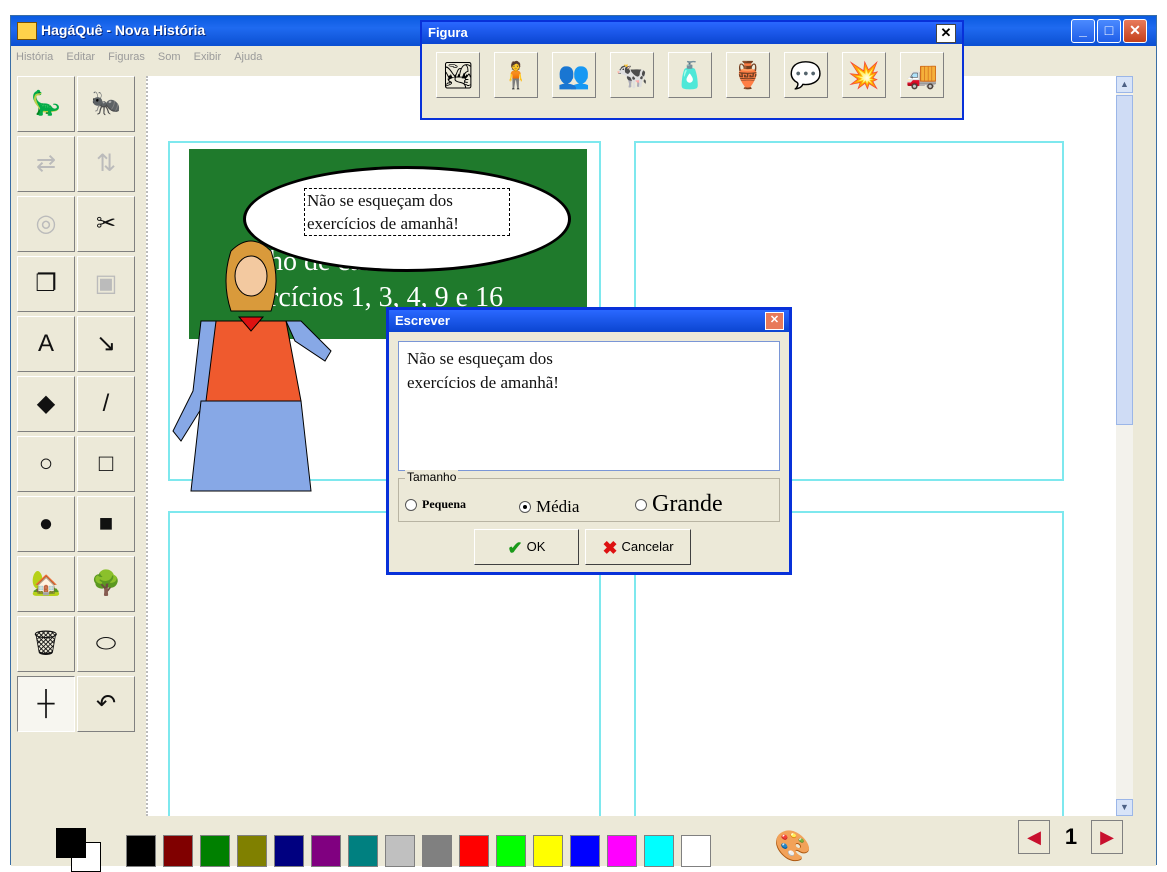 This screenshot has width=1167, height=872. I want to click on page-number: 1, so click(1071, 836).